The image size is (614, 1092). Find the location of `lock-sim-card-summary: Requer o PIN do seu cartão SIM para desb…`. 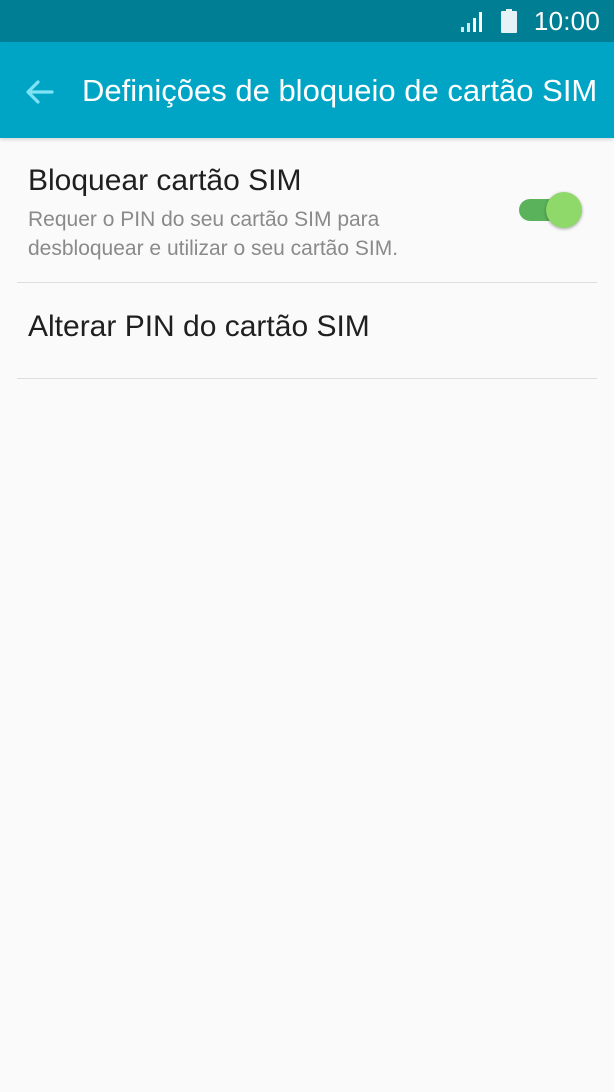

lock-sim-card-summary: Requer o PIN do seu cartão SIM para desb… is located at coordinates (213, 234).